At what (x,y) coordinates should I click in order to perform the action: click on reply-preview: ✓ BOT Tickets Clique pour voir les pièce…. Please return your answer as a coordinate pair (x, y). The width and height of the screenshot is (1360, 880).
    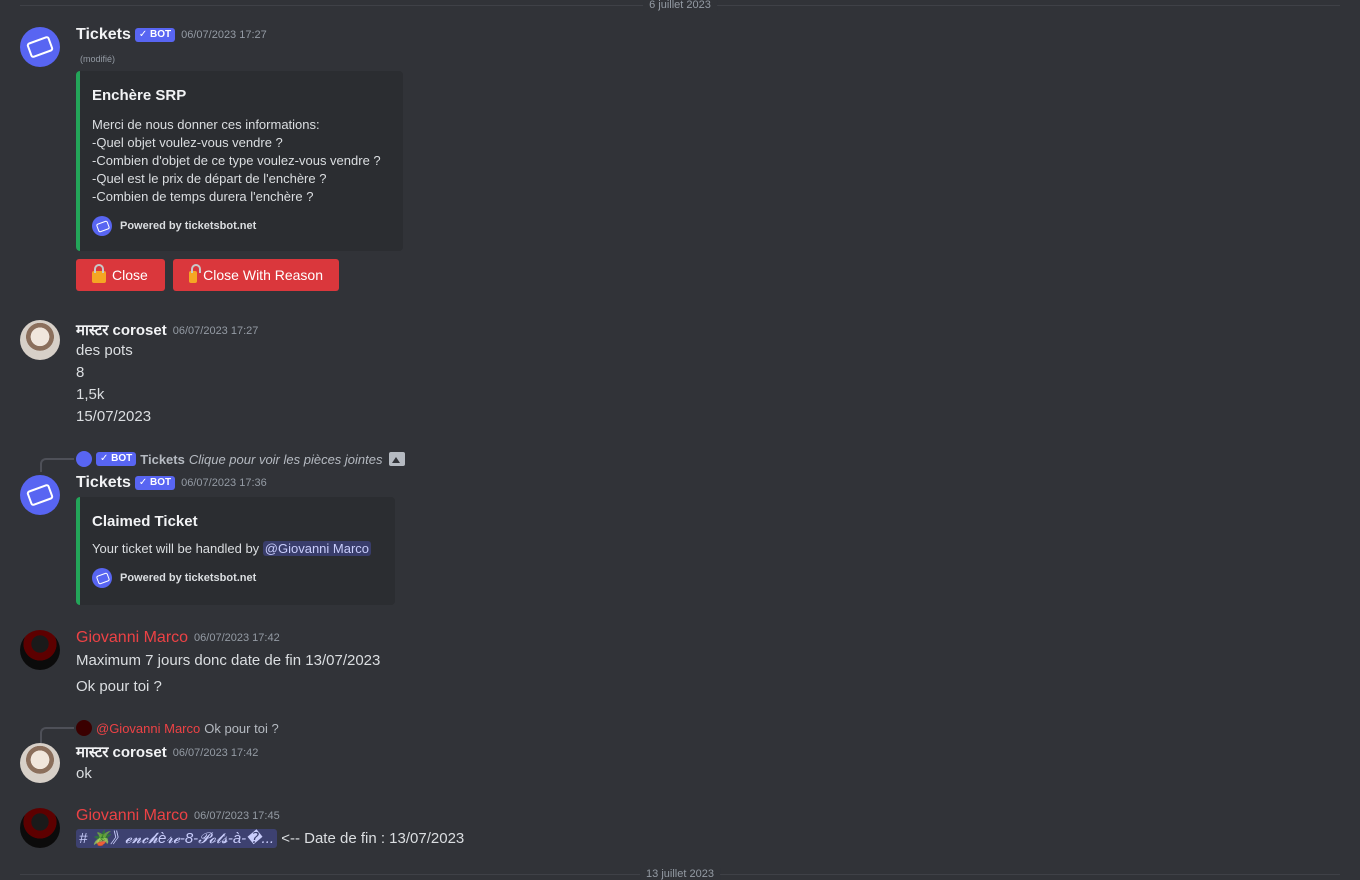
    Looking at the image, I should click on (240, 459).